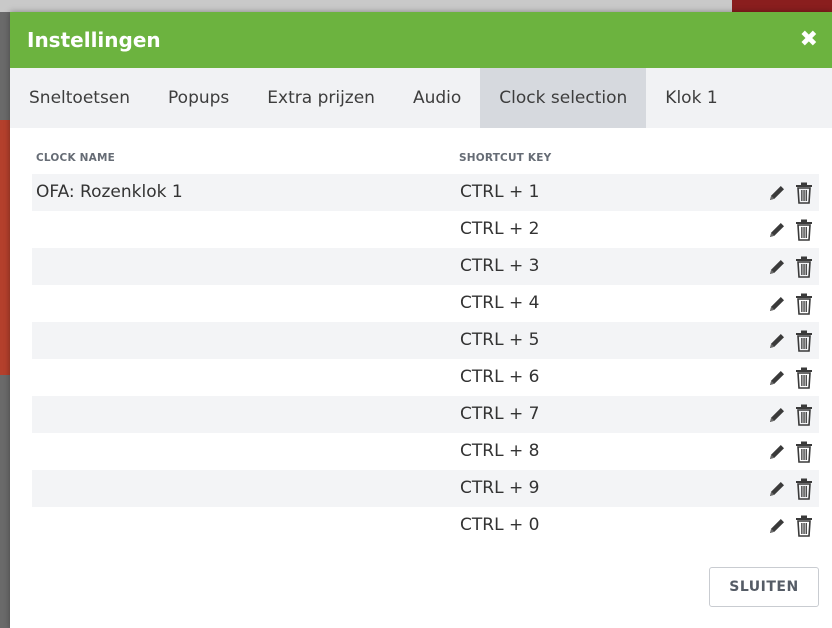  I want to click on table-row: OFA: Rozenklok 1 CTRL + 1, so click(425, 192).